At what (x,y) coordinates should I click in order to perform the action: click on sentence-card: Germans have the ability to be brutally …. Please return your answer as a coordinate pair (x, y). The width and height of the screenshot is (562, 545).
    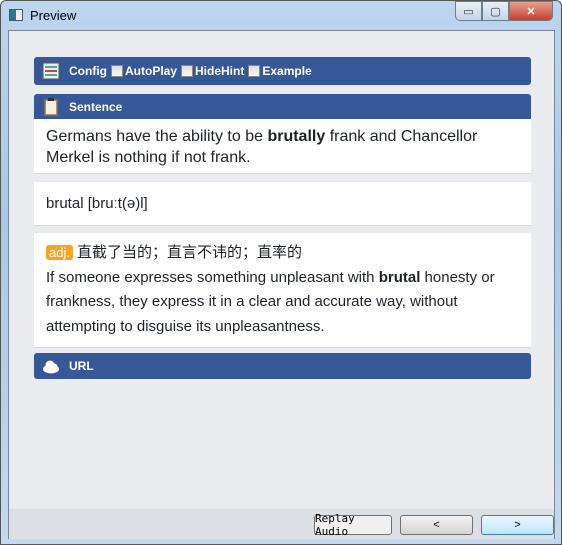
    Looking at the image, I should click on (282, 146).